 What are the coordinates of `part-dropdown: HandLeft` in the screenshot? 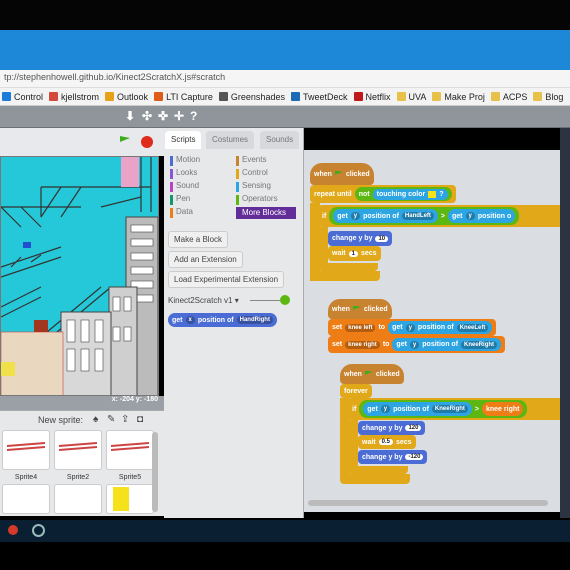 It's located at (417, 216).